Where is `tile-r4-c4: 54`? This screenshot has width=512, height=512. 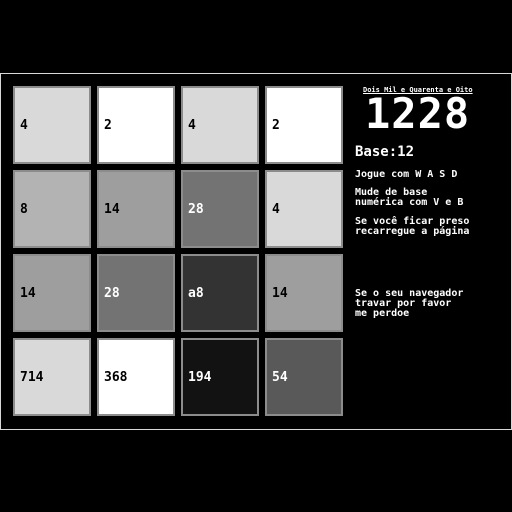
tile-r4-c4: 54 is located at coordinates (304, 377).